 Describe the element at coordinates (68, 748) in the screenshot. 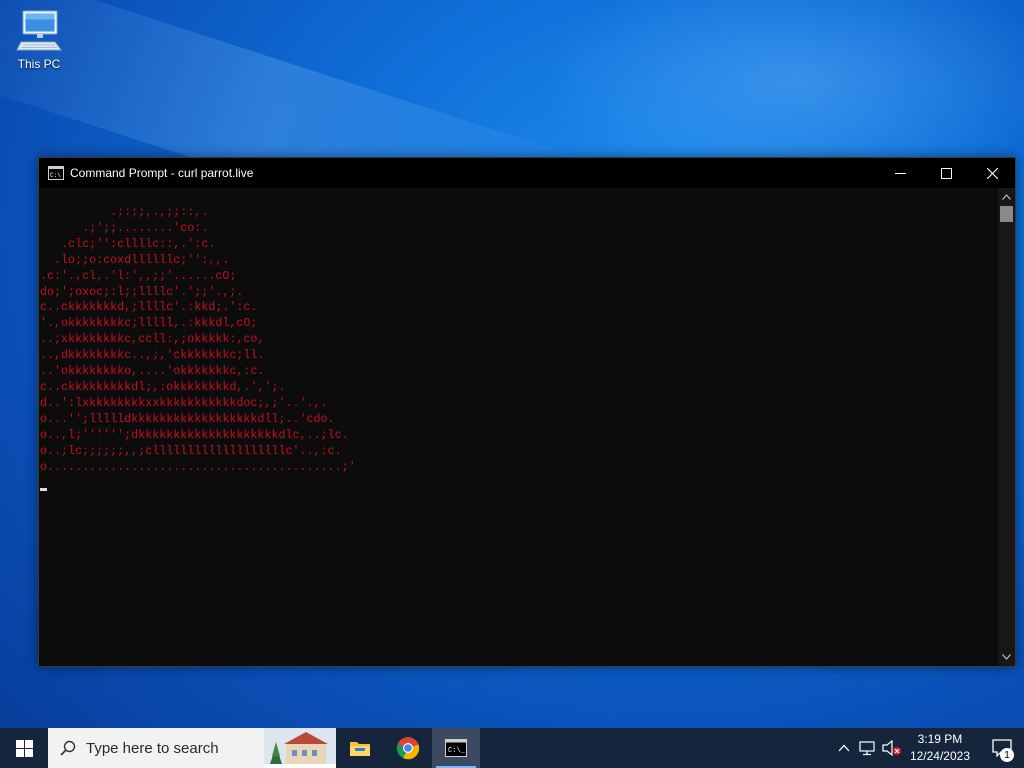

I see `search-icon` at that location.